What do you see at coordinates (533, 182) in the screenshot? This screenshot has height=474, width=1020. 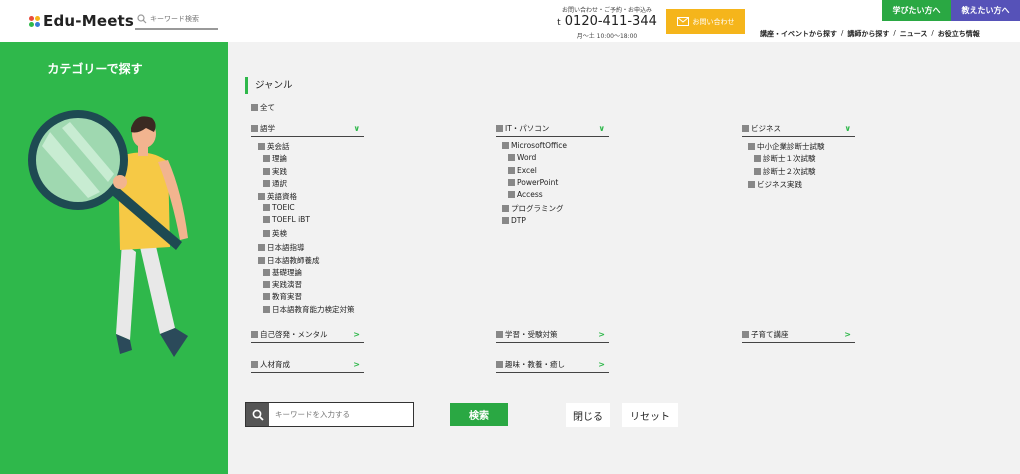 I see `checkbox-item: PowerPoint` at bounding box center [533, 182].